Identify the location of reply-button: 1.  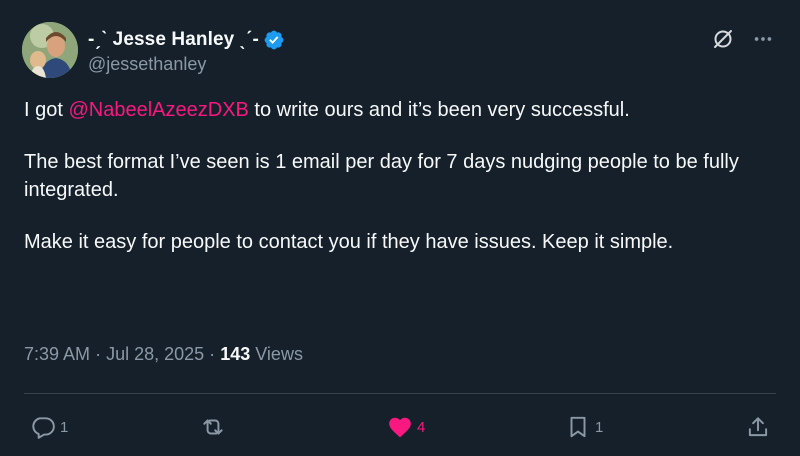
(49, 427).